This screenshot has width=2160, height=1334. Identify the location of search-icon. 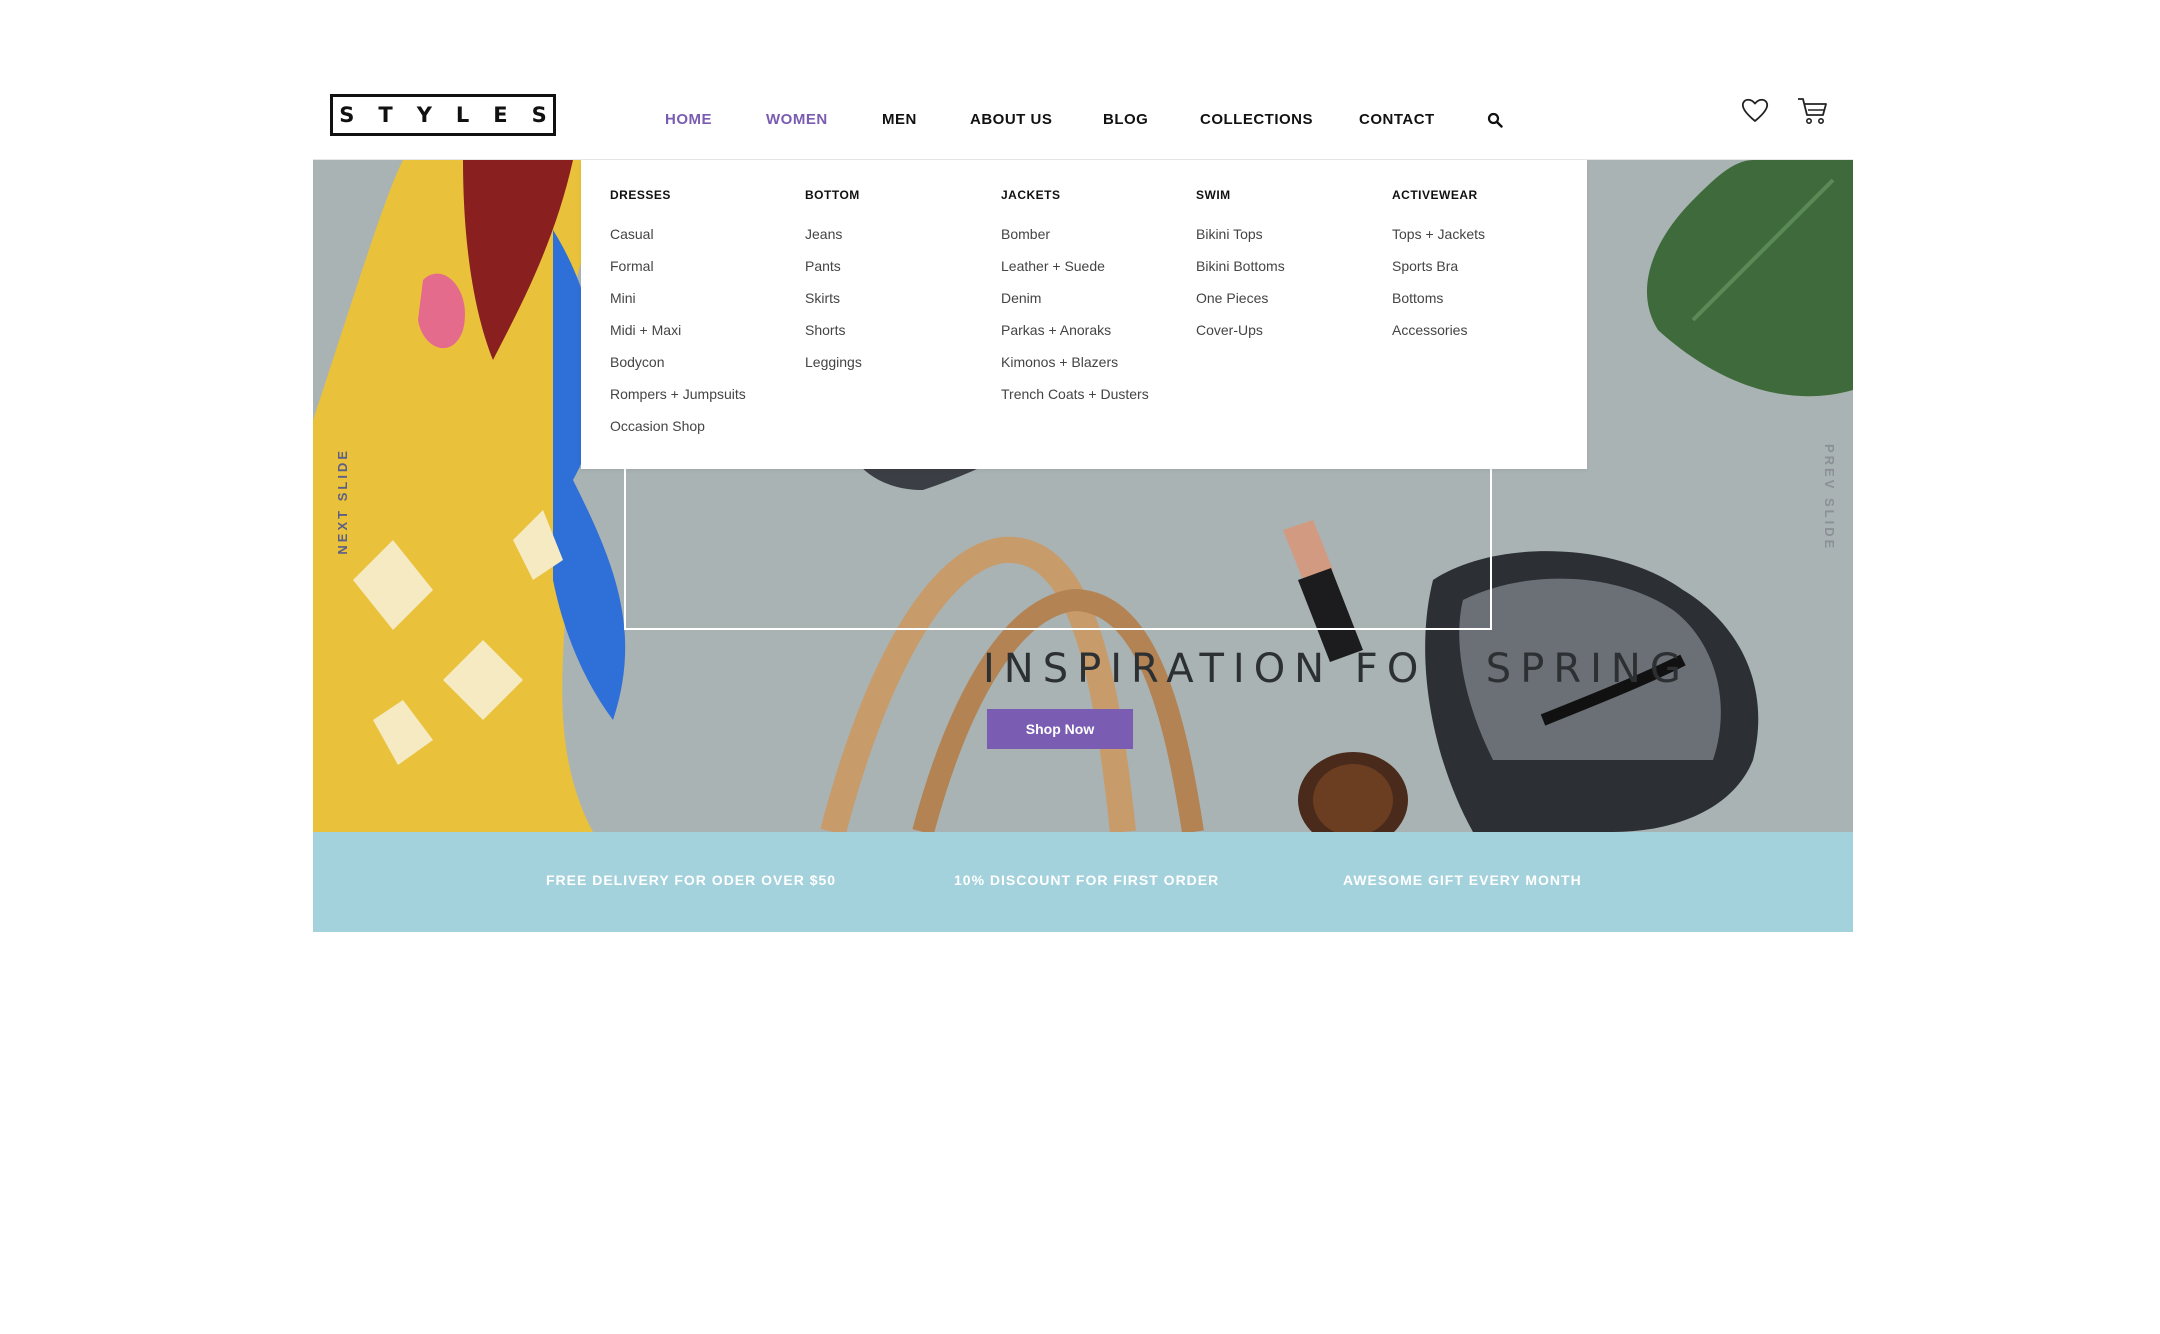
(1495, 120).